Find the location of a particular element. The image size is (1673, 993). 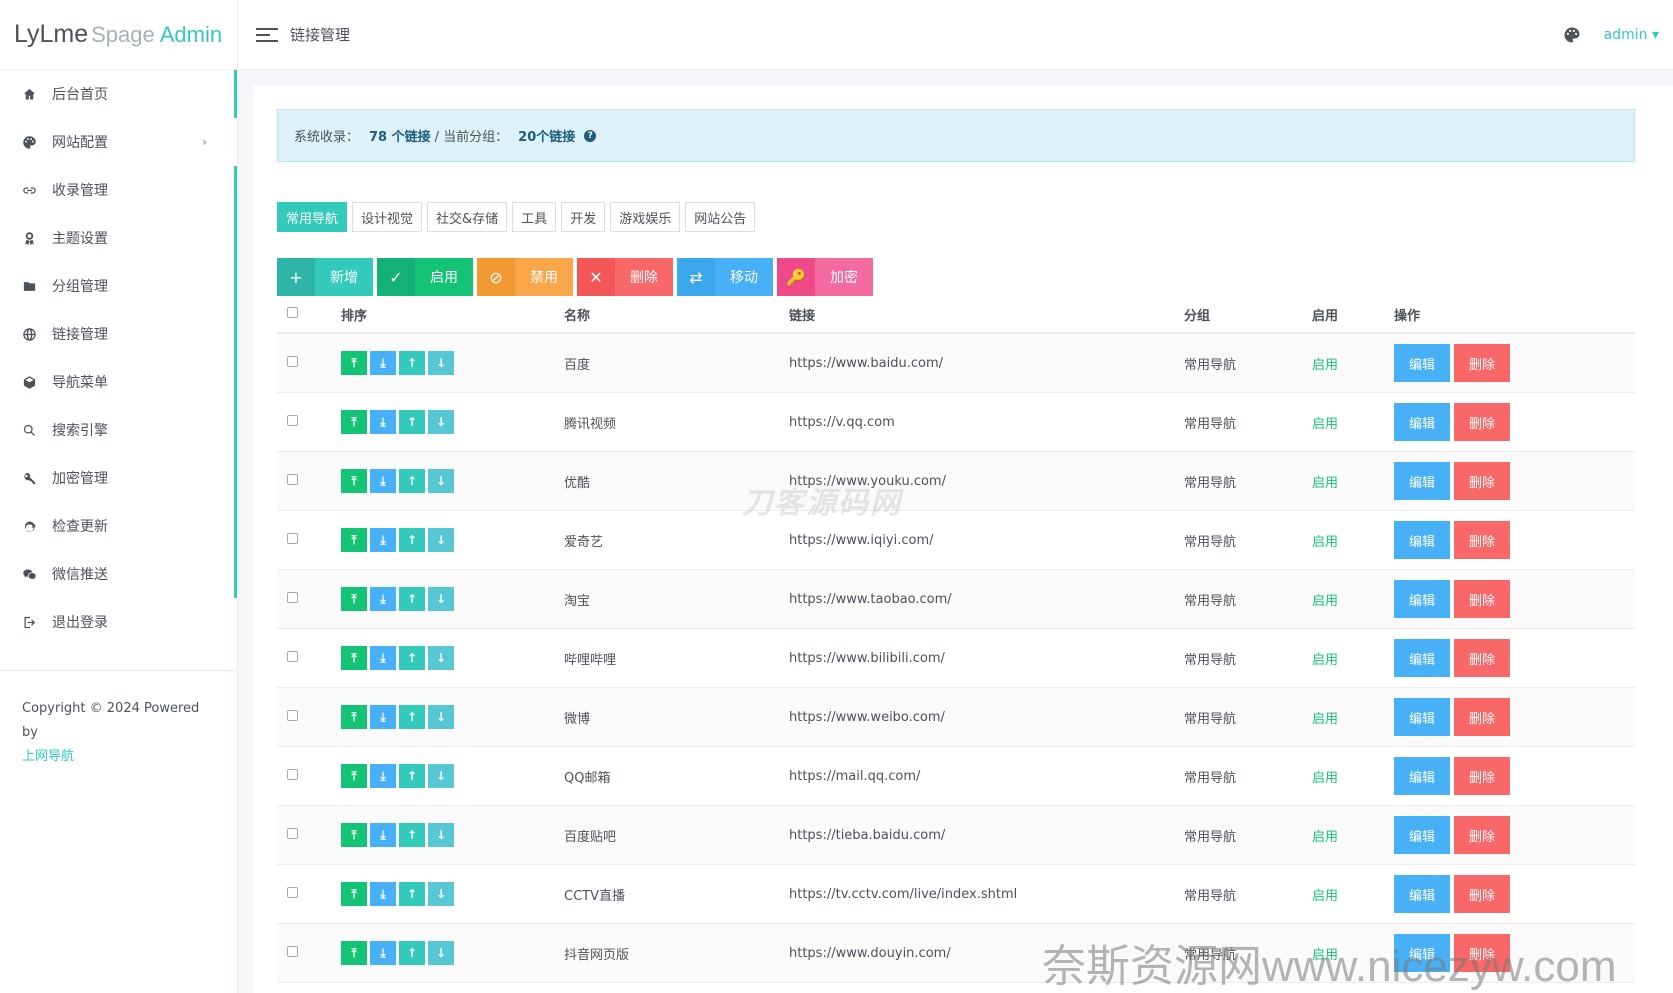

tab-6: 网站公告 is located at coordinates (720, 217).